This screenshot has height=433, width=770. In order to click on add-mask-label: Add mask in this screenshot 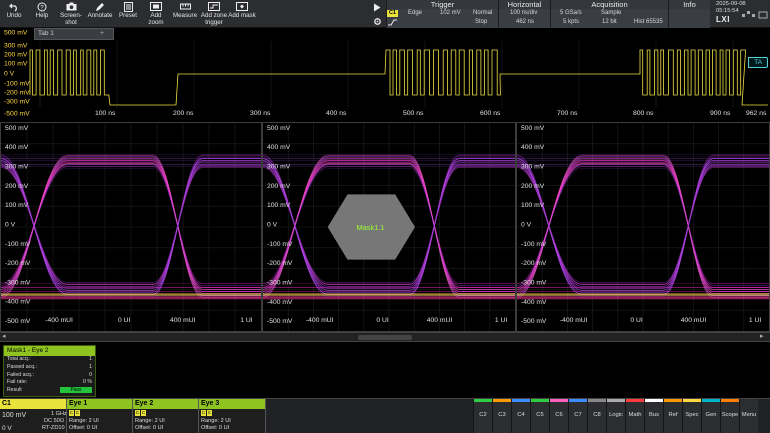, I will do `click(242, 15)`.